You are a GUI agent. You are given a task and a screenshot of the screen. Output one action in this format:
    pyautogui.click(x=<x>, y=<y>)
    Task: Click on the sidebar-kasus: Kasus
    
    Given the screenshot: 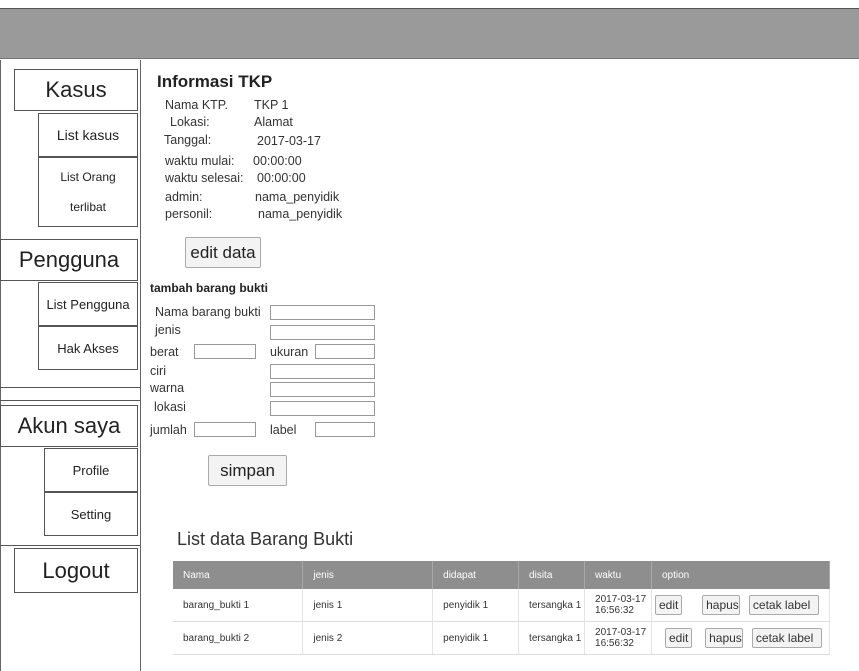 What is the action you would take?
    pyautogui.click(x=76, y=90)
    